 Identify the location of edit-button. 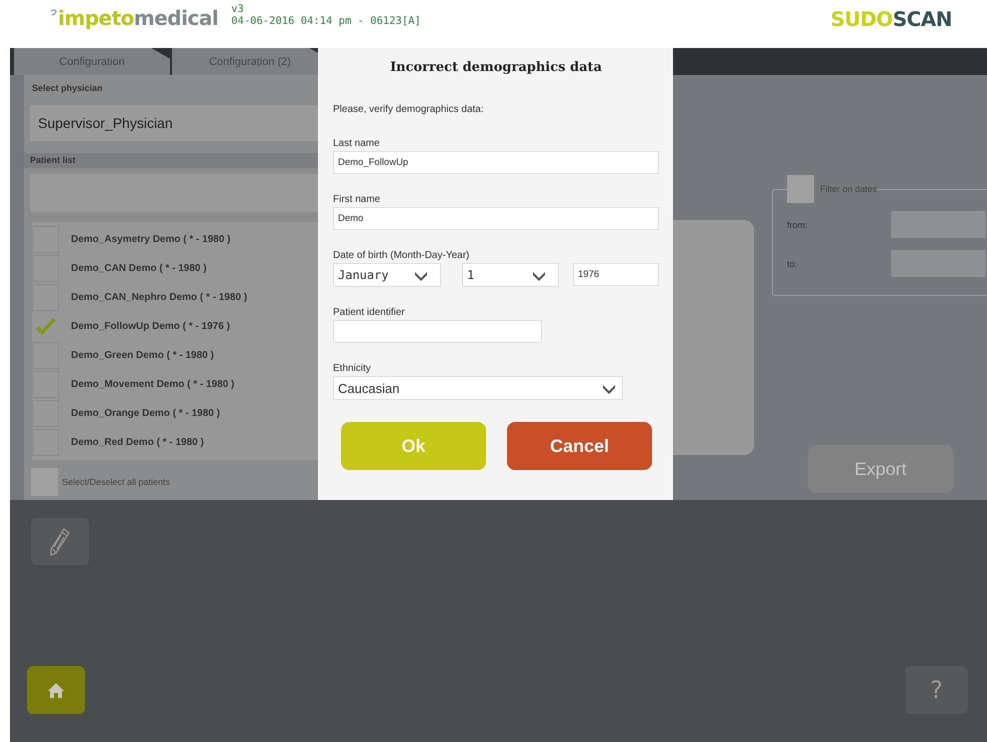
(60, 541).